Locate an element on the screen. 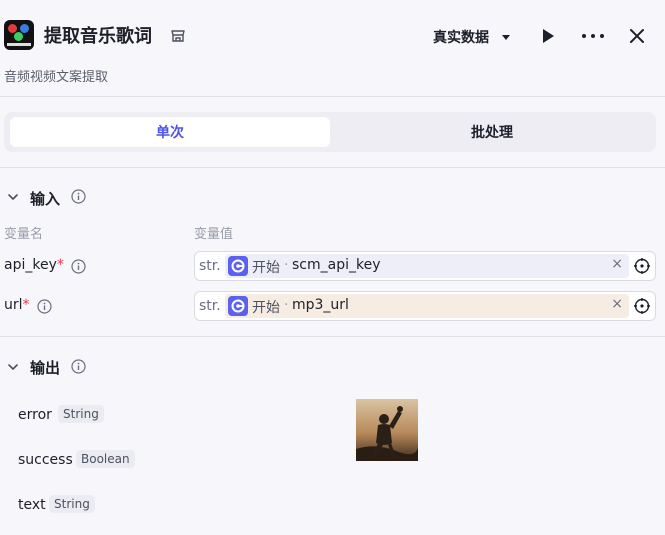 The width and height of the screenshot is (665, 535). output-field-error: error is located at coordinates (35, 415).